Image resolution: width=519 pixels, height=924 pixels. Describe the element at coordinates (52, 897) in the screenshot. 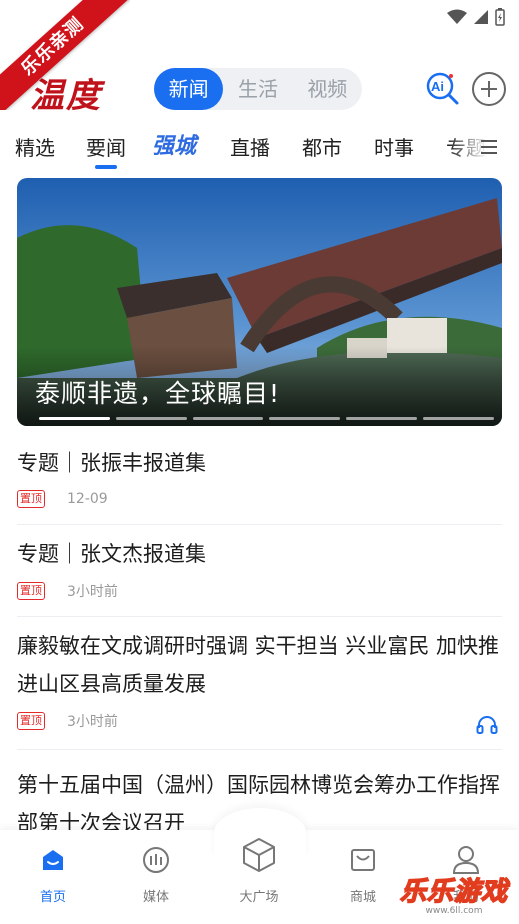

I see `nav-label: 首页` at that location.